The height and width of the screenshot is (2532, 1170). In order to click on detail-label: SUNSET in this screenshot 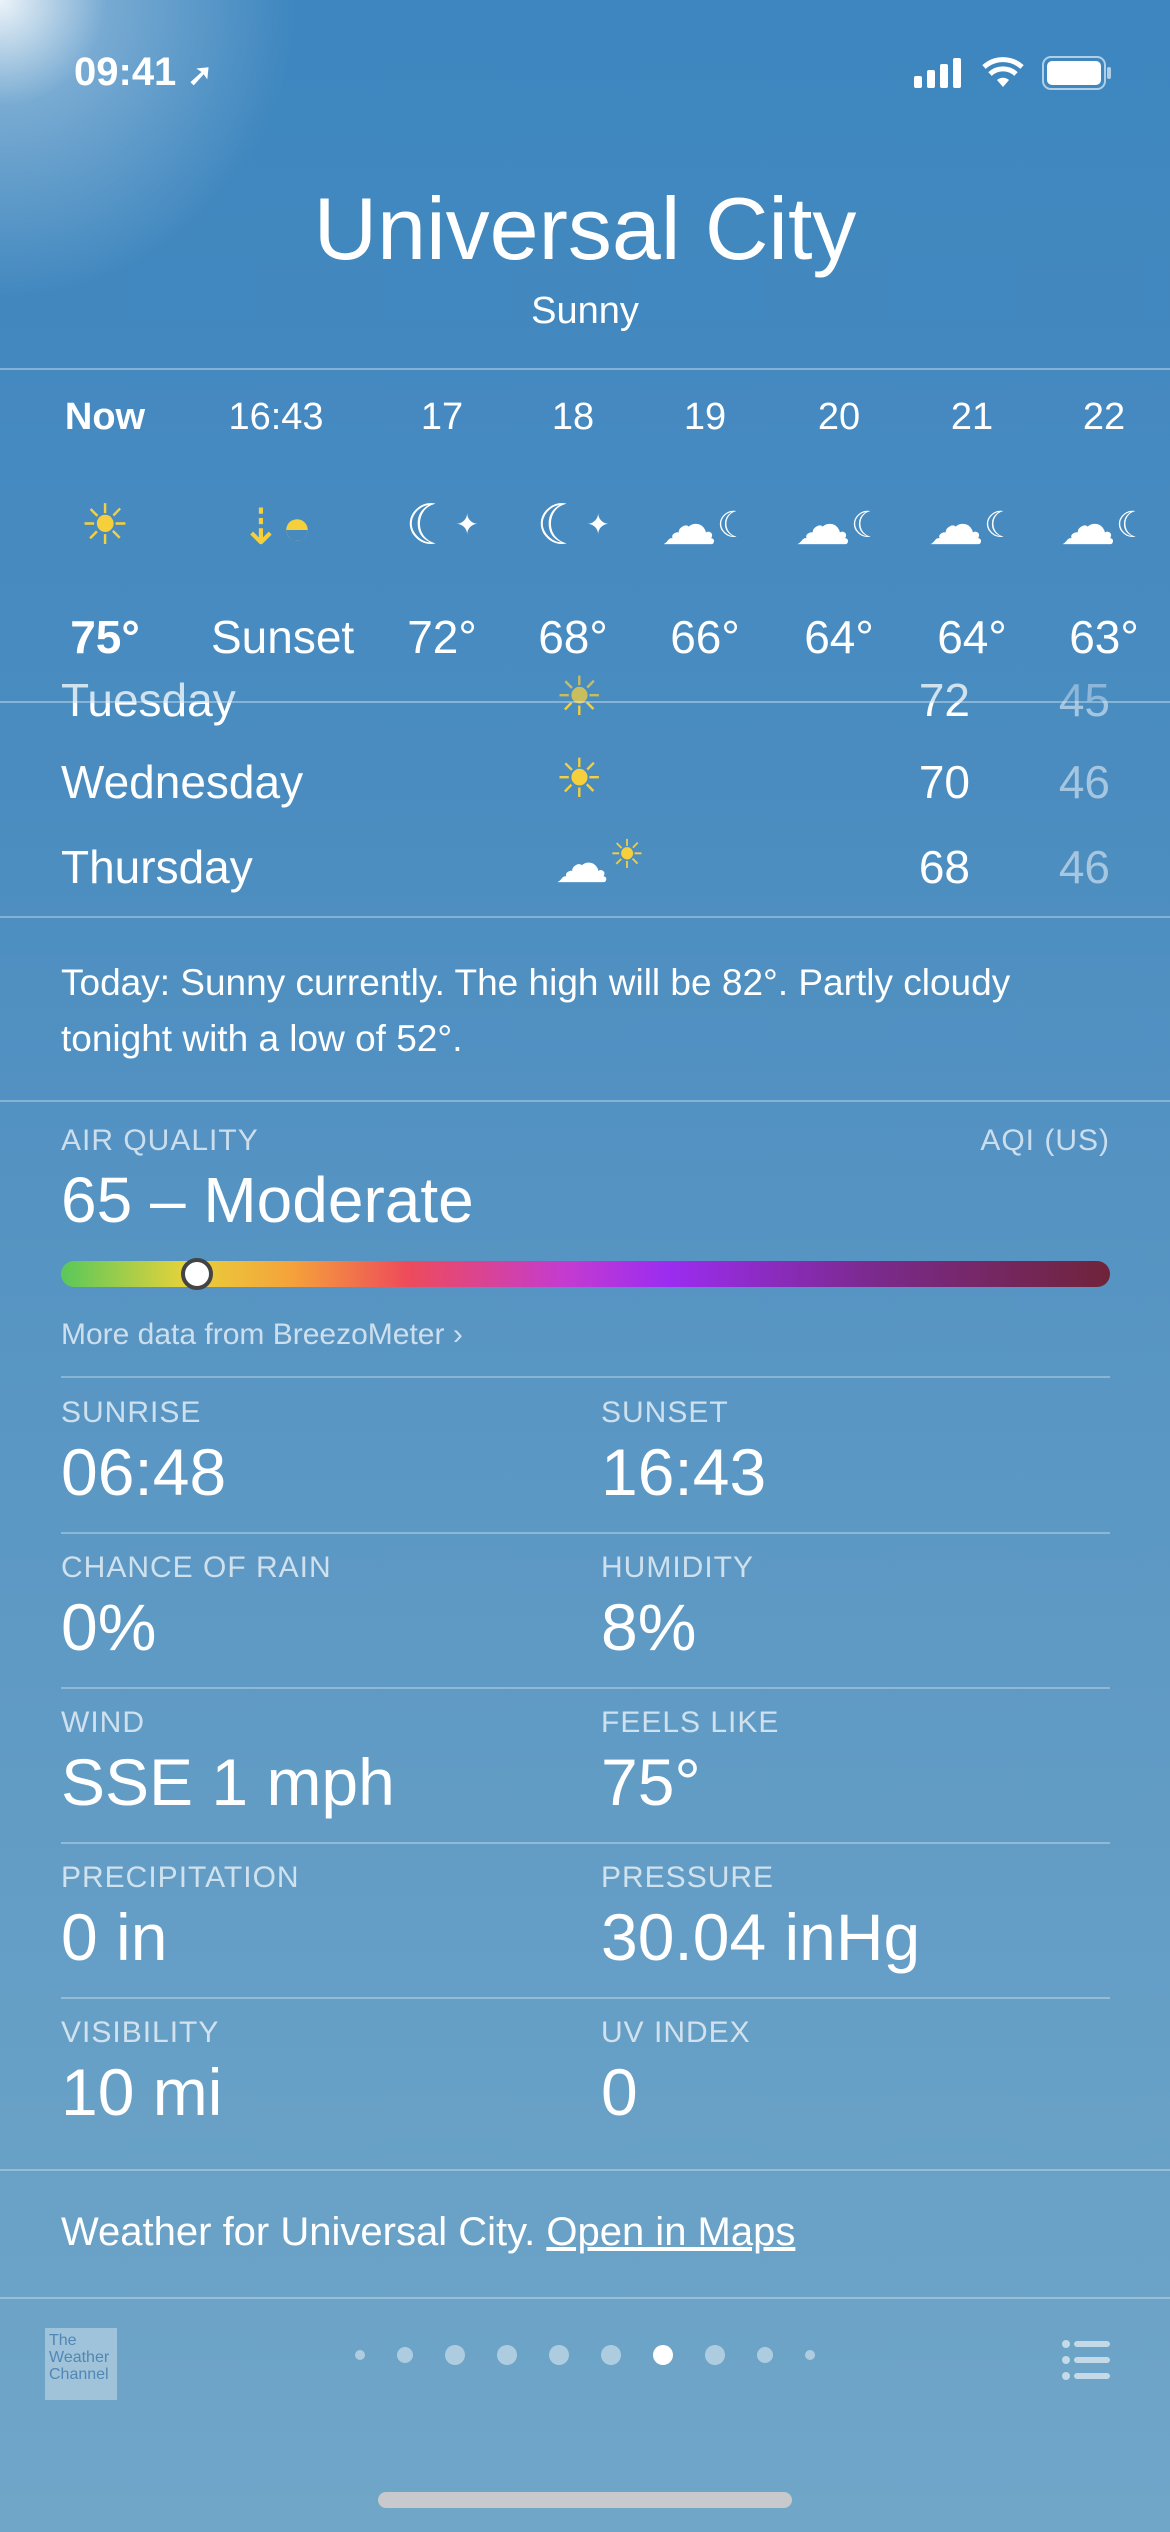, I will do `click(665, 1412)`.